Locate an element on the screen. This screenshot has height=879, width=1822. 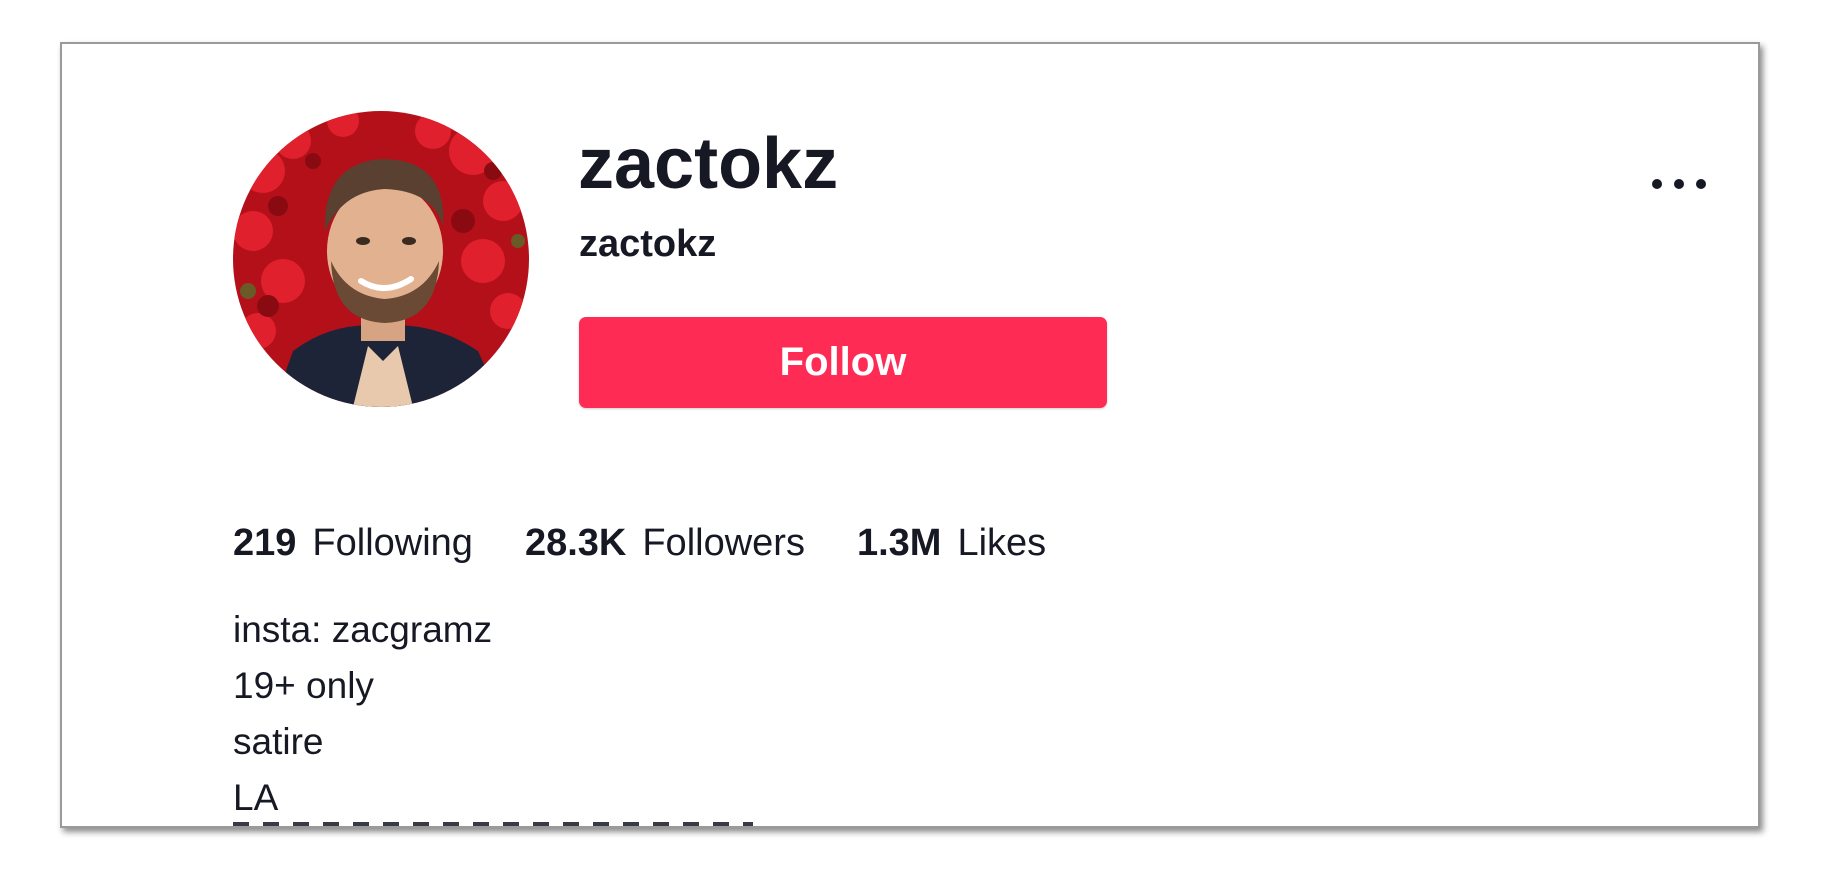
profile-bio: insta: zacgramz 19+ only satire LA is located at coordinates (362, 714).